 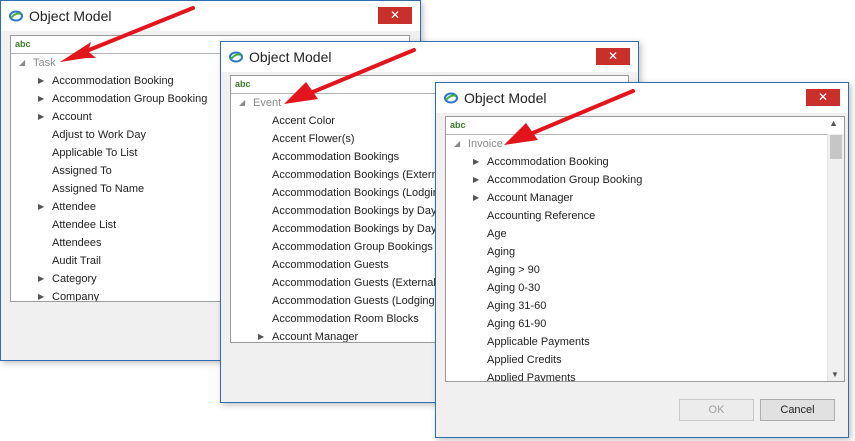 What do you see at coordinates (517, 324) in the screenshot?
I see `tree-item-label: Aging 61-90` at bounding box center [517, 324].